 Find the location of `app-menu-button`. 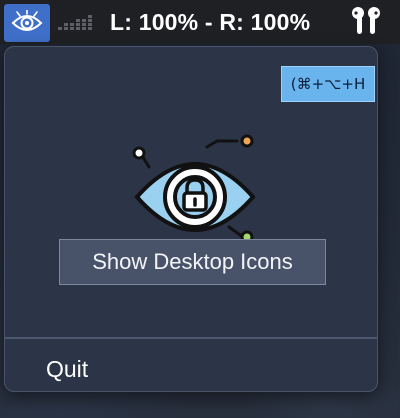

app-menu-button is located at coordinates (27, 23).